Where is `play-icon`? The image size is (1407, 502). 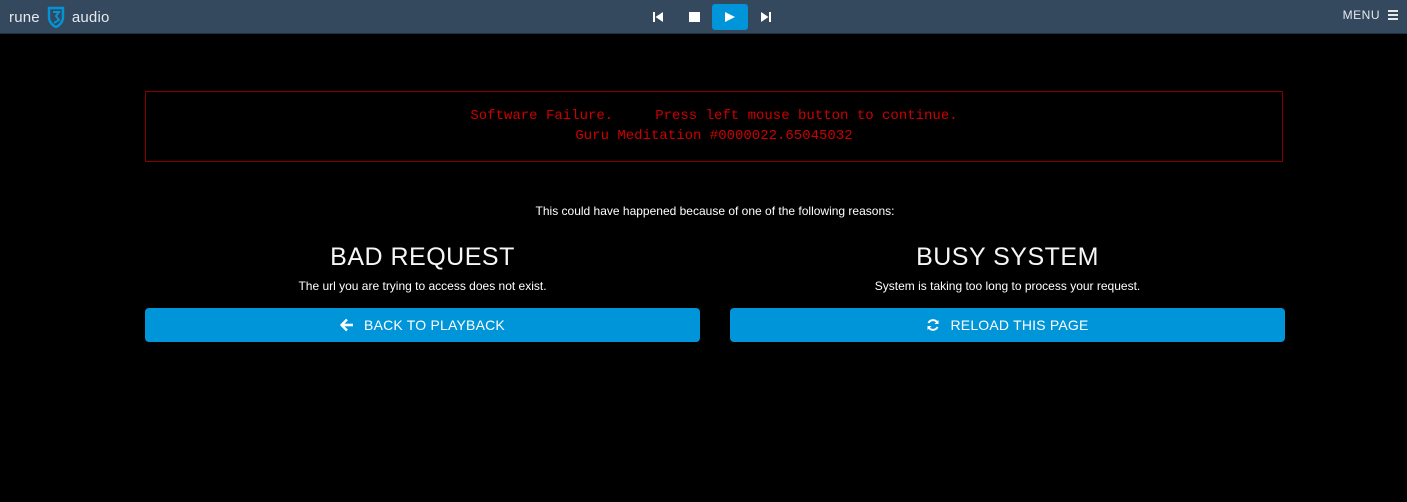 play-icon is located at coordinates (730, 17).